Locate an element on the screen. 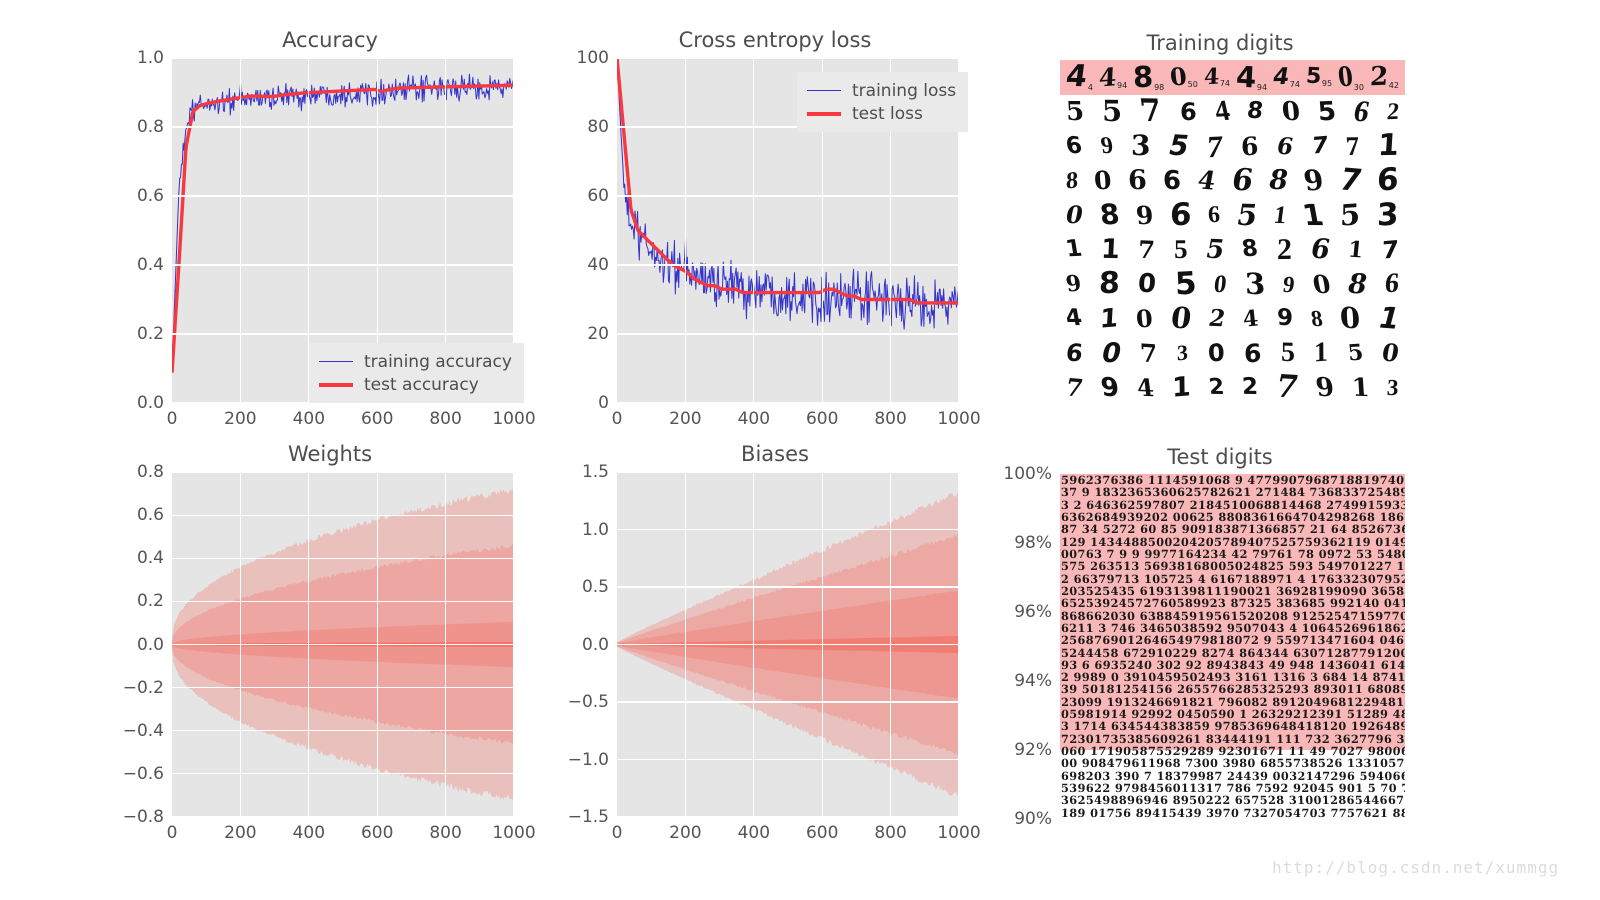 Image resolution: width=1600 pixels, height=900 pixels. training-digit-subscript: 98 is located at coordinates (1159, 87).